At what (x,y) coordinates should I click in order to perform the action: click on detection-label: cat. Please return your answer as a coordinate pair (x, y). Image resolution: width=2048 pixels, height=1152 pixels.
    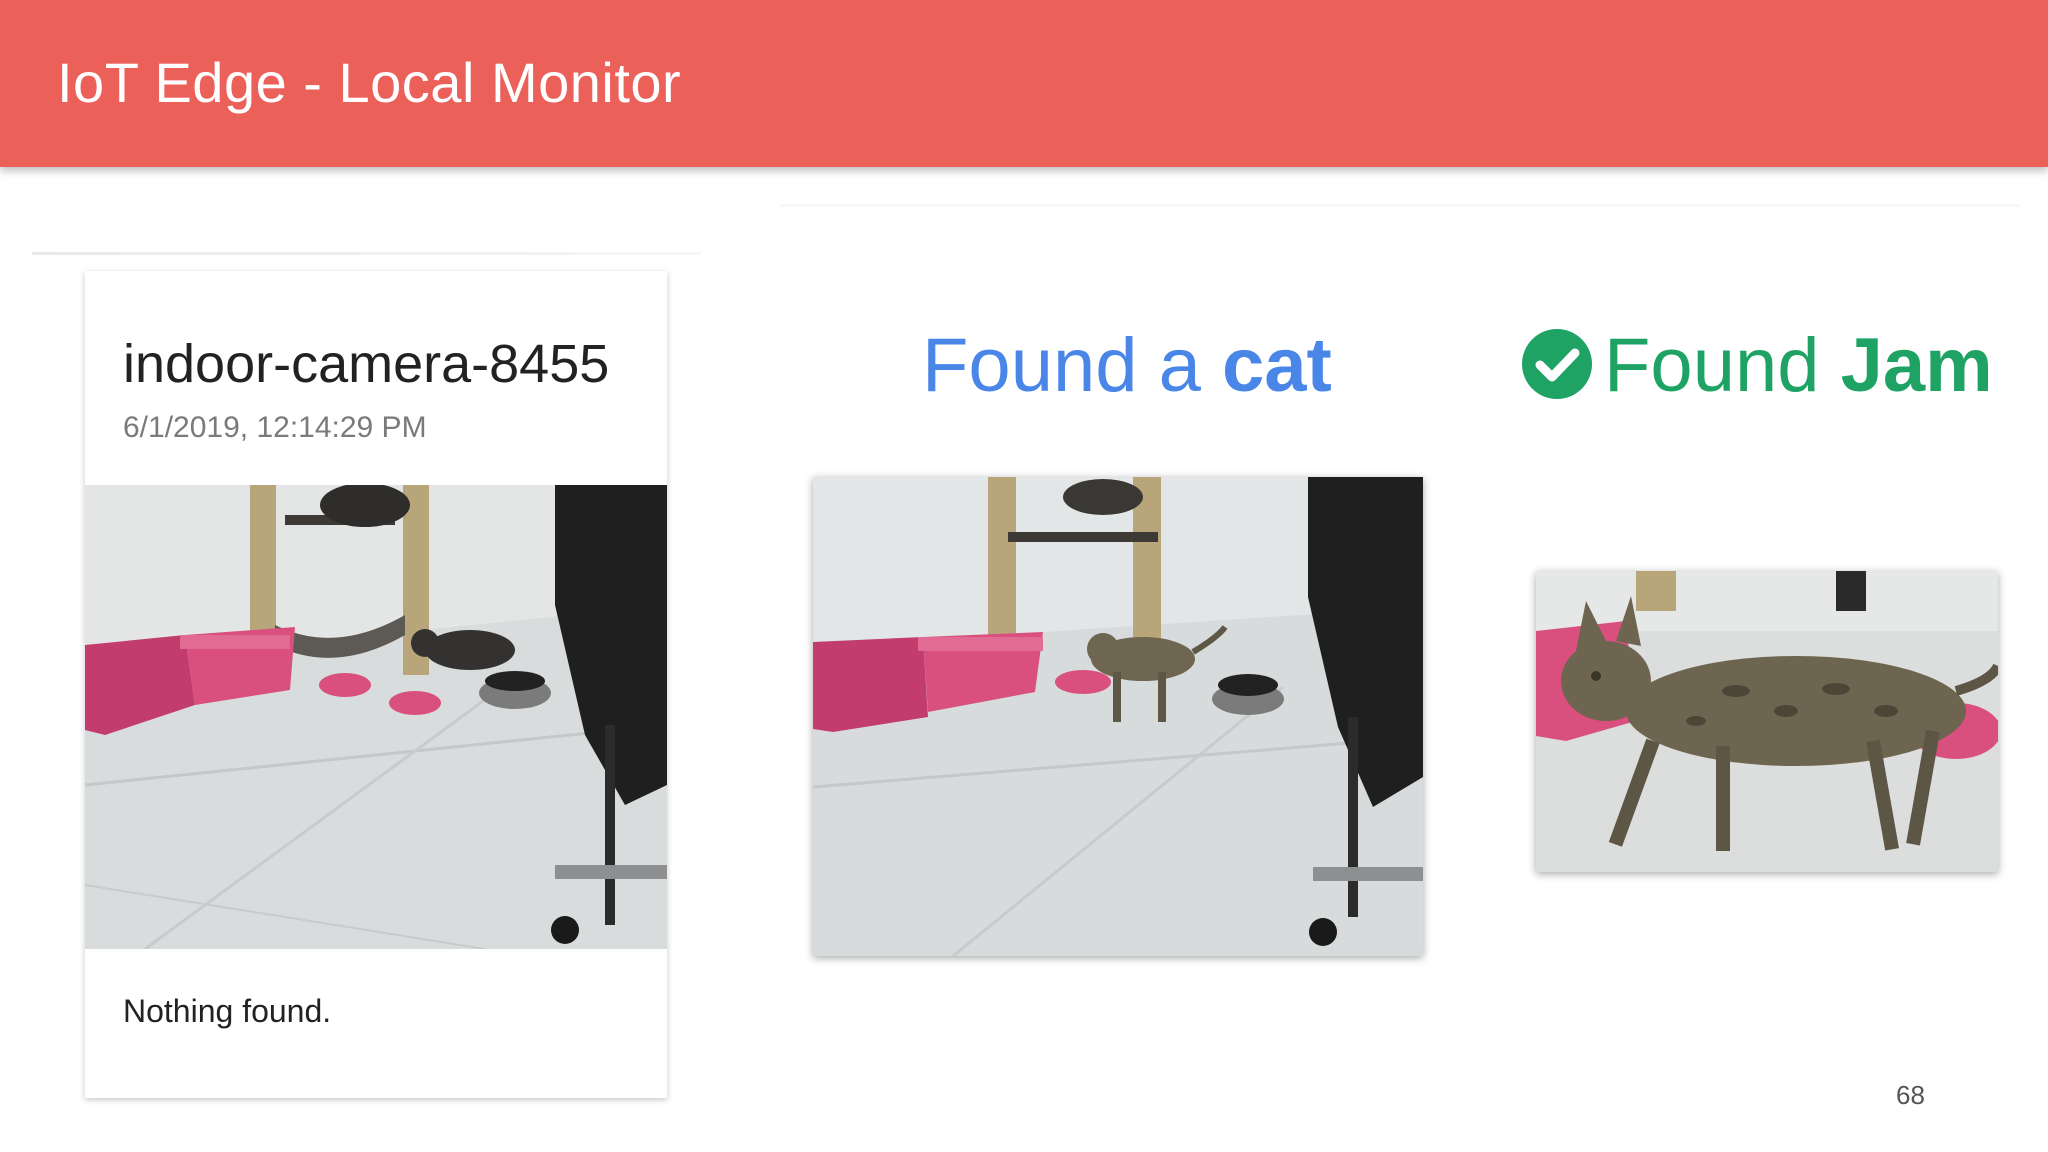
    Looking at the image, I should click on (1277, 365).